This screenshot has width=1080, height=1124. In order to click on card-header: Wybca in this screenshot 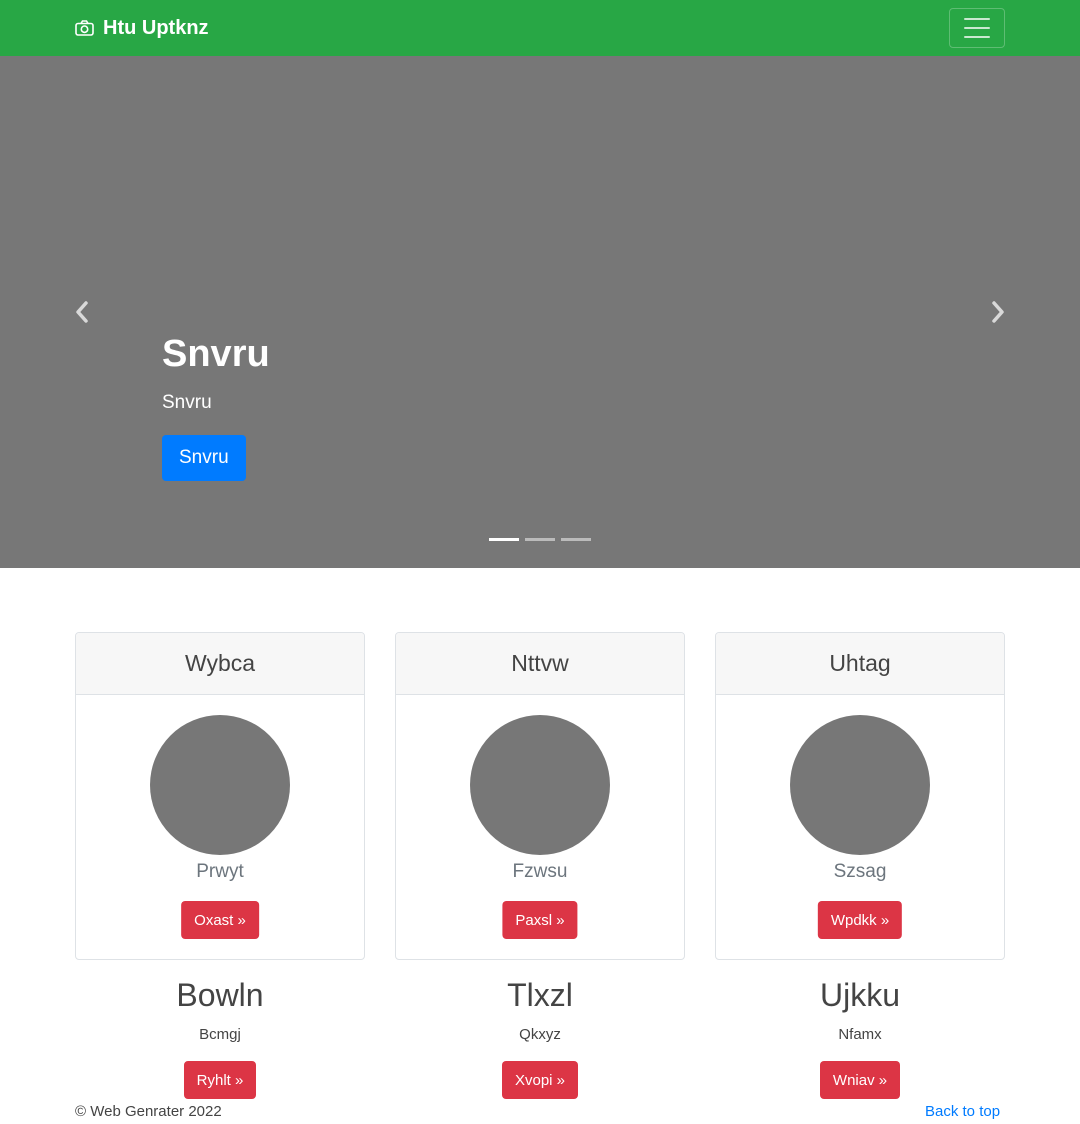, I will do `click(220, 664)`.